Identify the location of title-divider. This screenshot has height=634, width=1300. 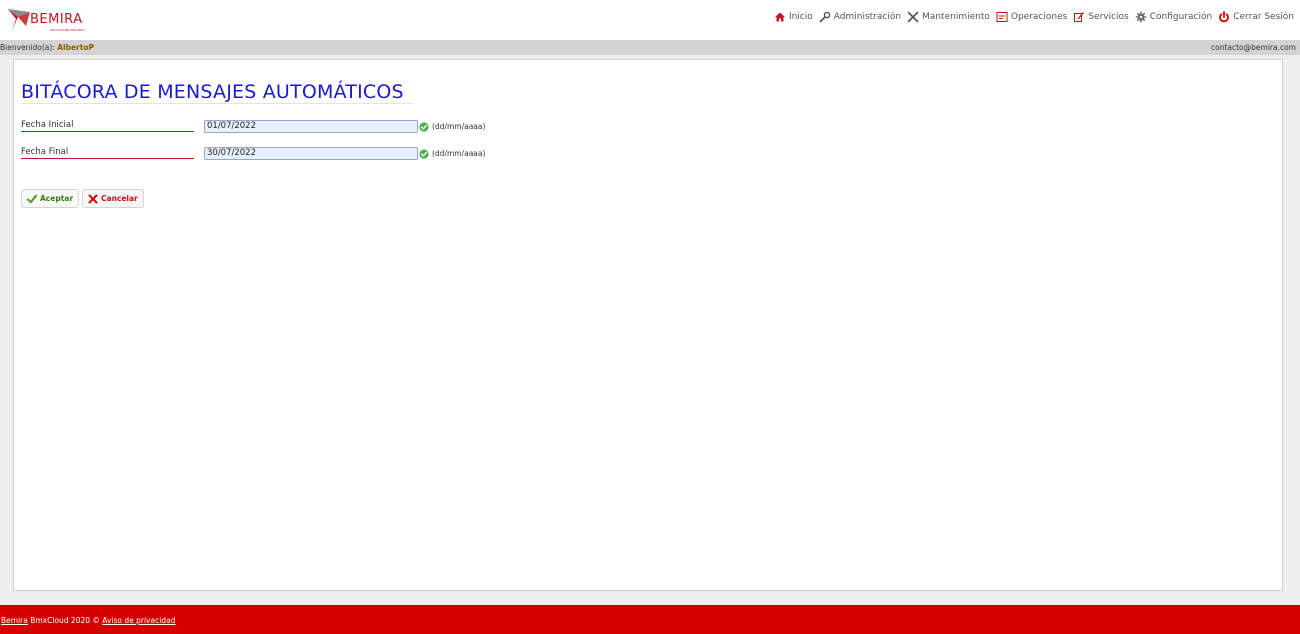
(217, 103).